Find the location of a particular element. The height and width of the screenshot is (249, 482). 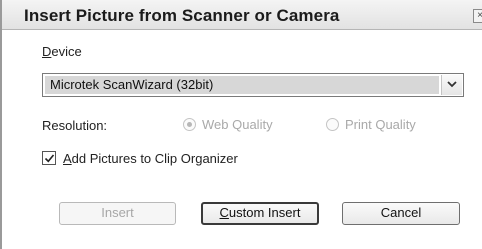

custom-insert-accel: C is located at coordinates (224, 212).